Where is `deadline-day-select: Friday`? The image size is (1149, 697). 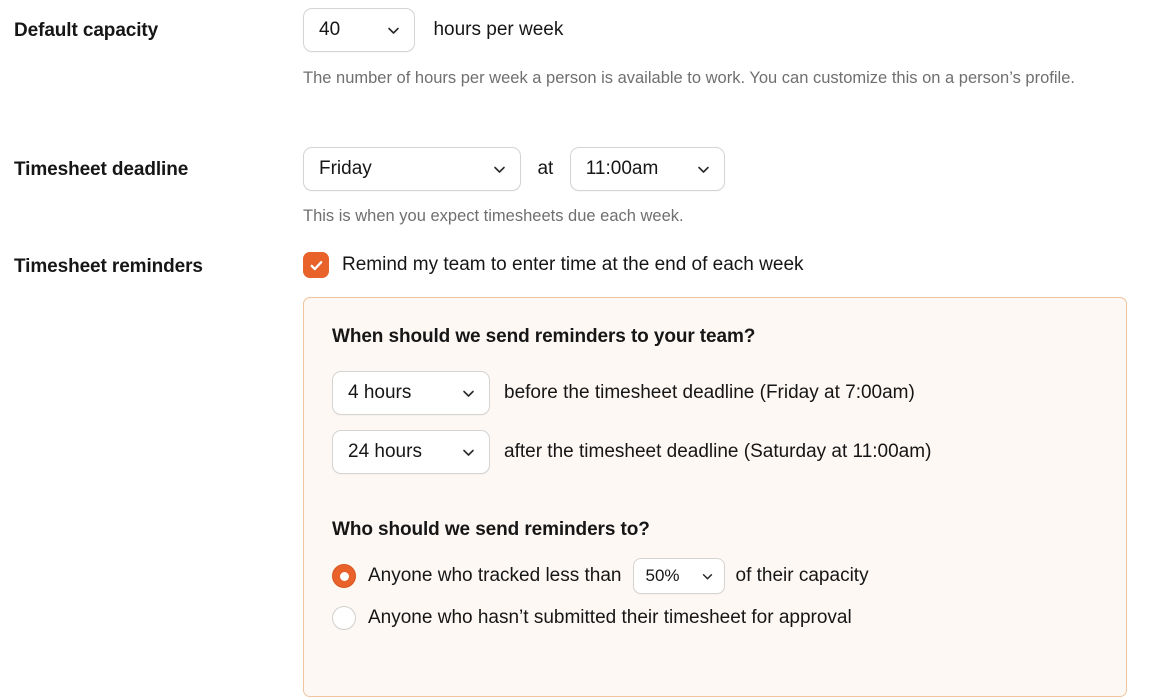 deadline-day-select: Friday is located at coordinates (412, 169).